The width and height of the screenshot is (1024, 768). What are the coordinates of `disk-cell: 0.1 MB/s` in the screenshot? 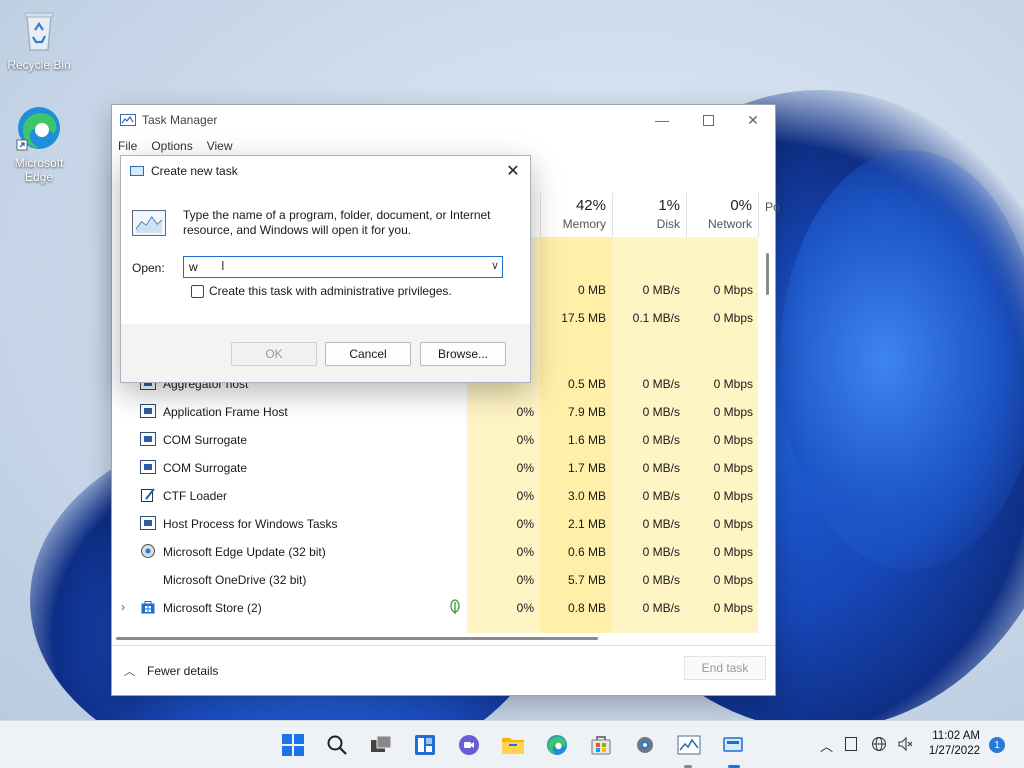 It's located at (656, 318).